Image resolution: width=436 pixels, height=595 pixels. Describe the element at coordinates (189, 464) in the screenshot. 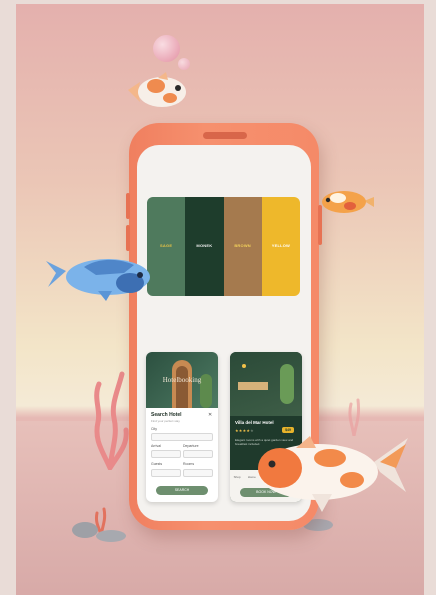

I see `field-label-rooms: Rooms` at that location.